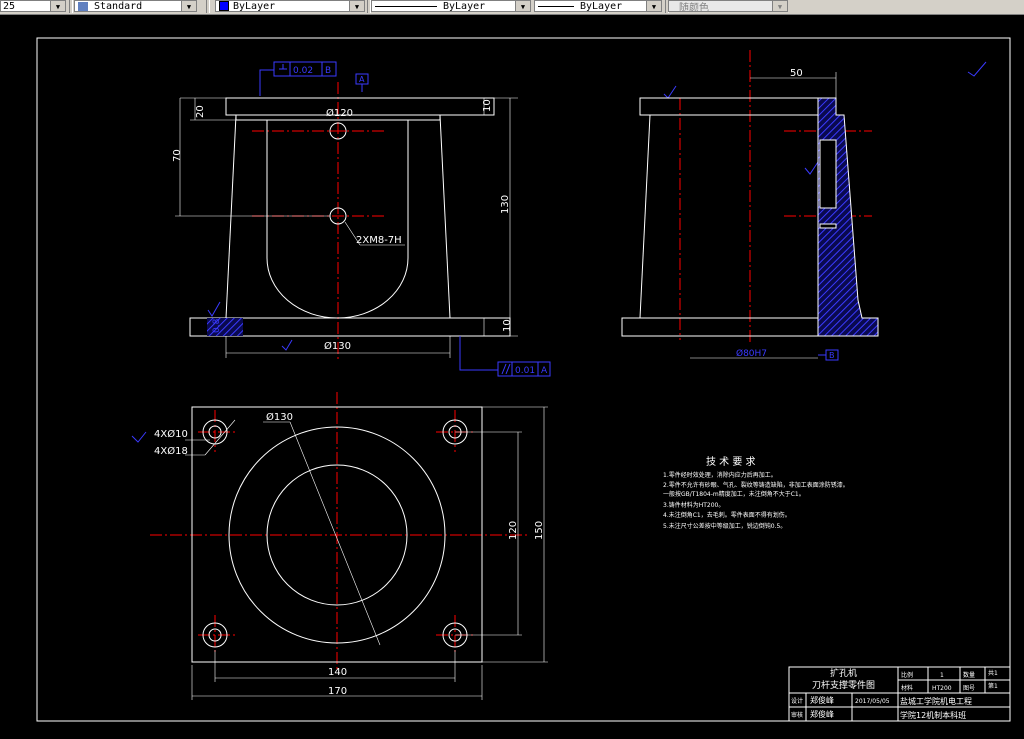  I want to click on scale-label: 比例, so click(907, 675).